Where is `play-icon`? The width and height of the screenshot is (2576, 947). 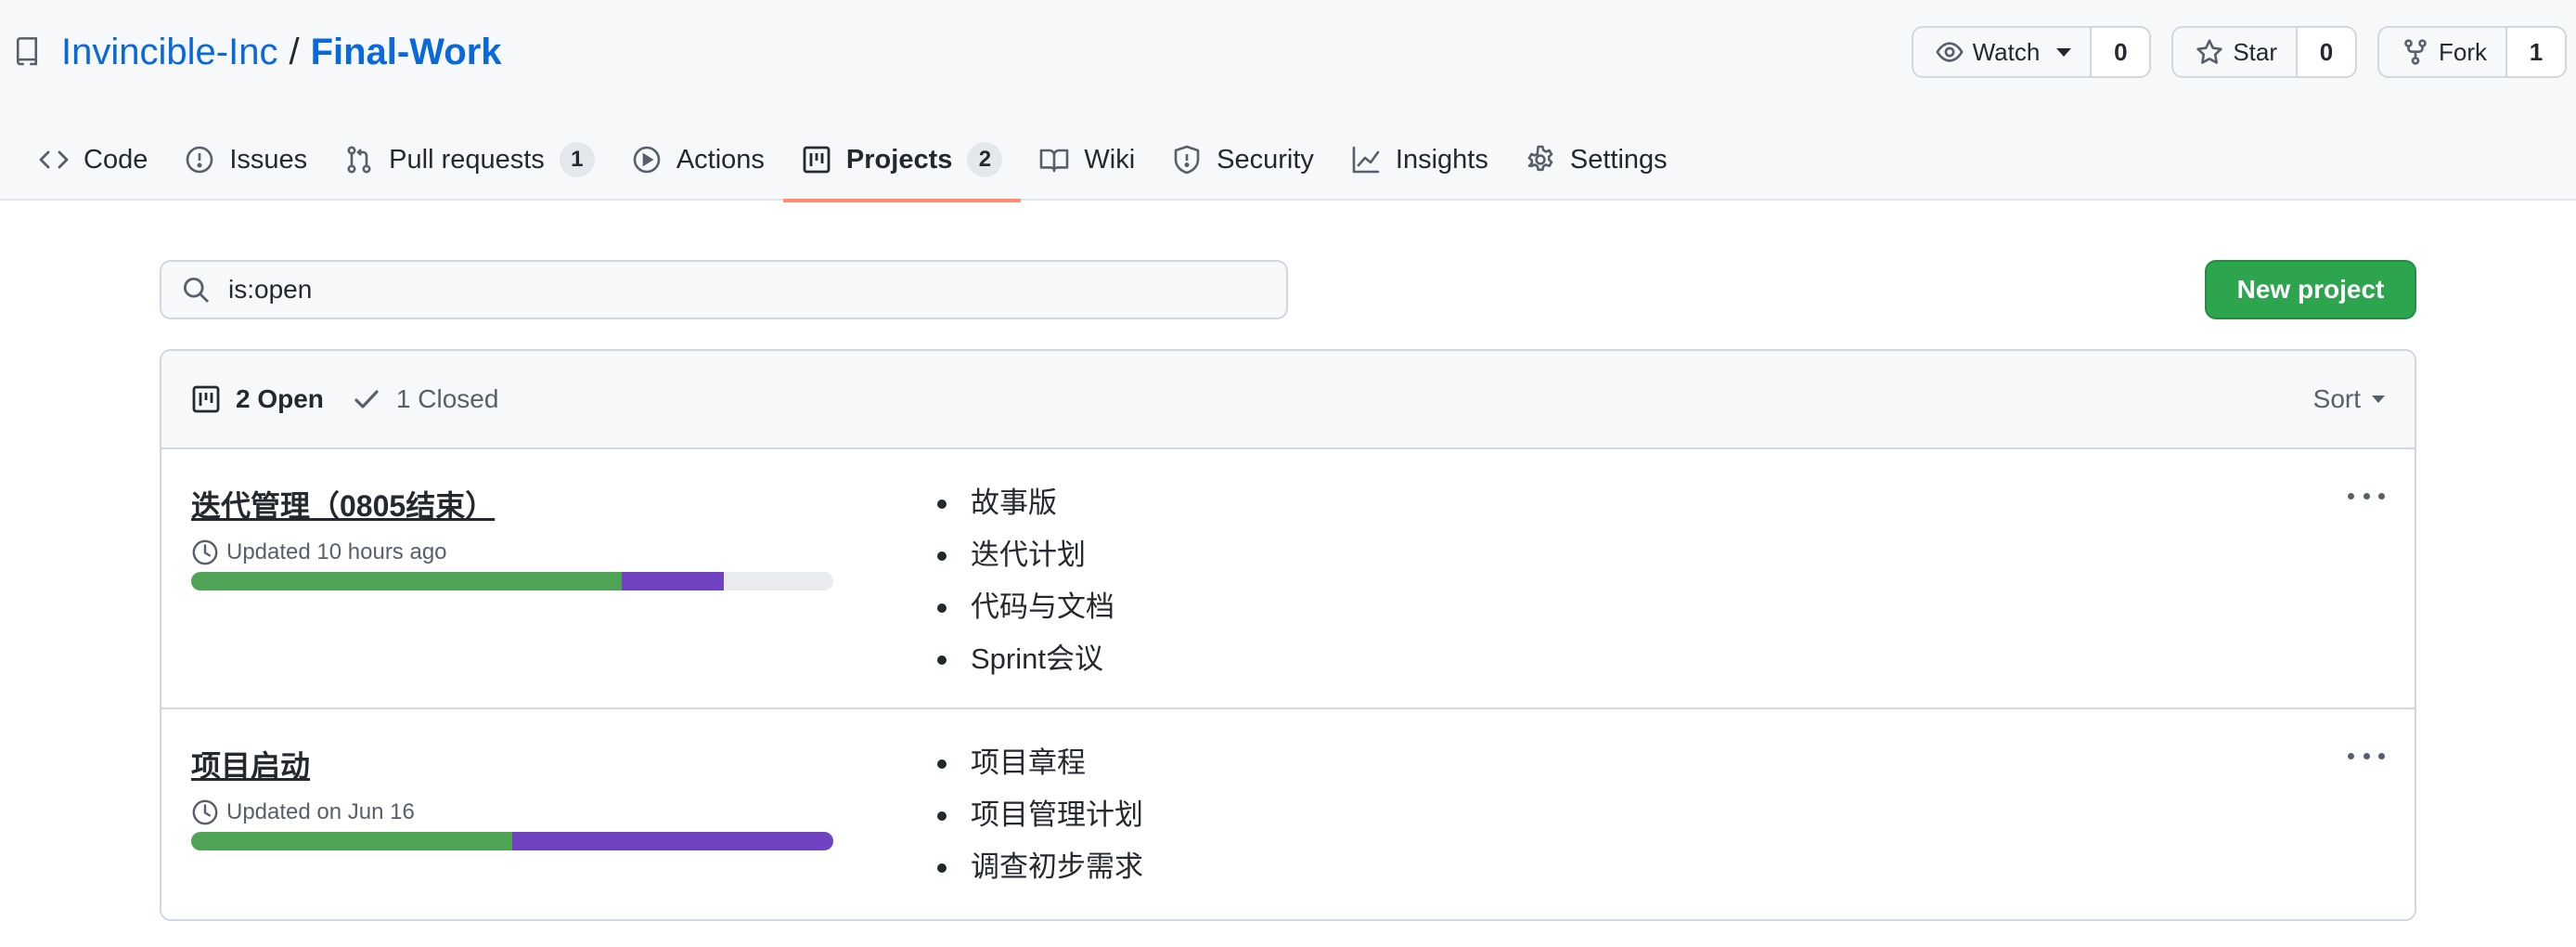 play-icon is located at coordinates (647, 160).